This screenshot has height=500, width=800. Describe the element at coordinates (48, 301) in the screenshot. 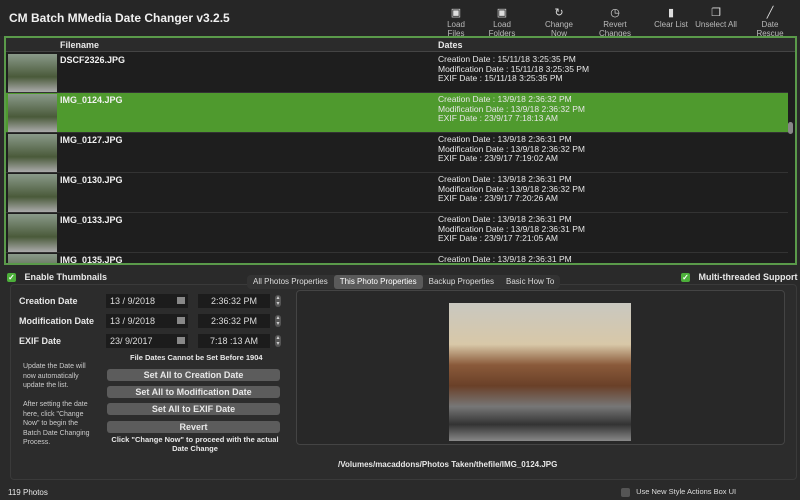

I see `field-label: Creation Date` at that location.